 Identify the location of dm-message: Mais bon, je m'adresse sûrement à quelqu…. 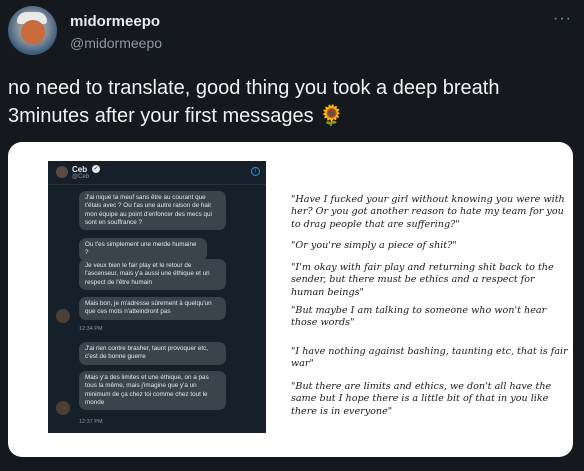
(152, 308).